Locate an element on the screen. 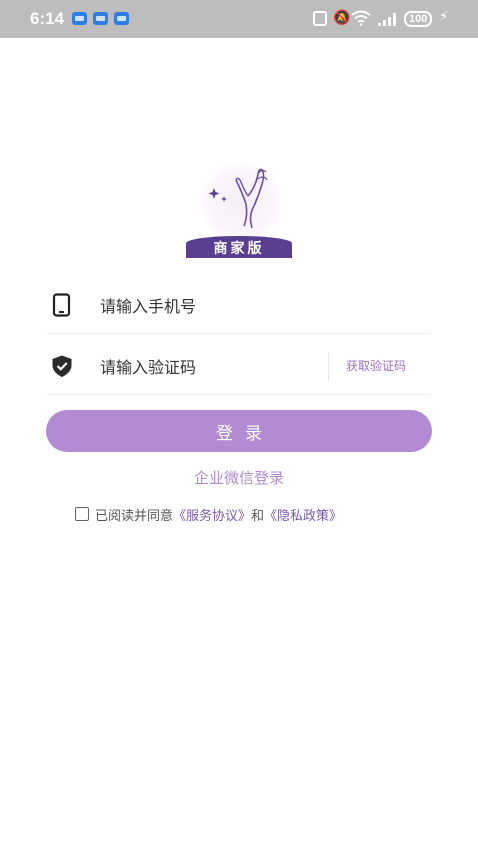  mute-icon: 🔕 is located at coordinates (342, 18).